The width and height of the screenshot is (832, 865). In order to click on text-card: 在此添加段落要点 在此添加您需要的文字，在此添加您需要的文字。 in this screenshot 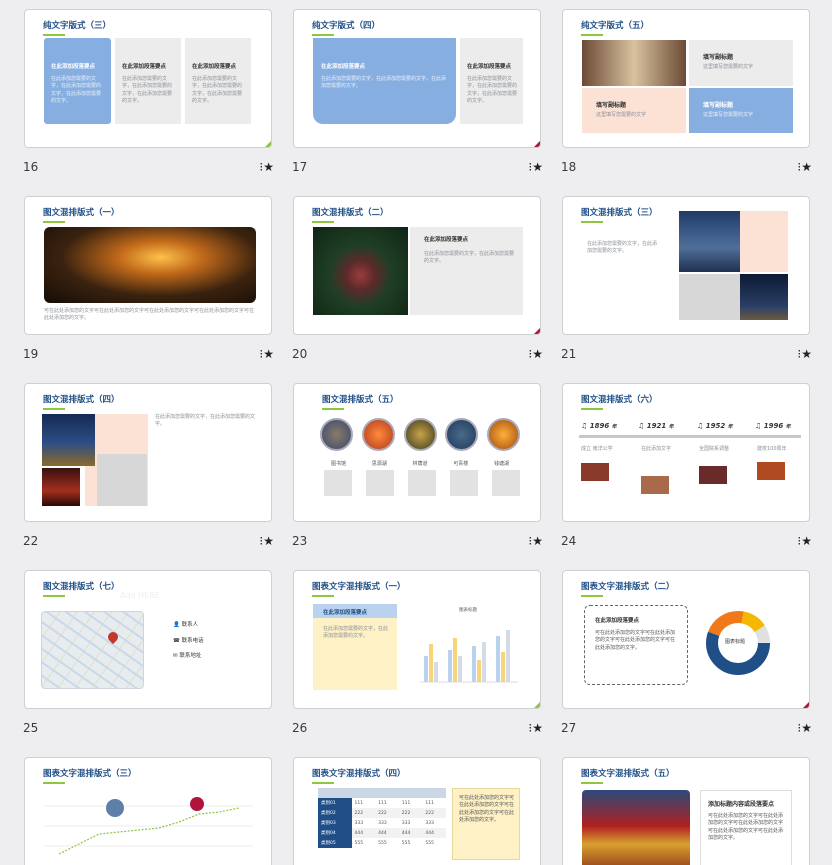, I will do `click(466, 271)`.